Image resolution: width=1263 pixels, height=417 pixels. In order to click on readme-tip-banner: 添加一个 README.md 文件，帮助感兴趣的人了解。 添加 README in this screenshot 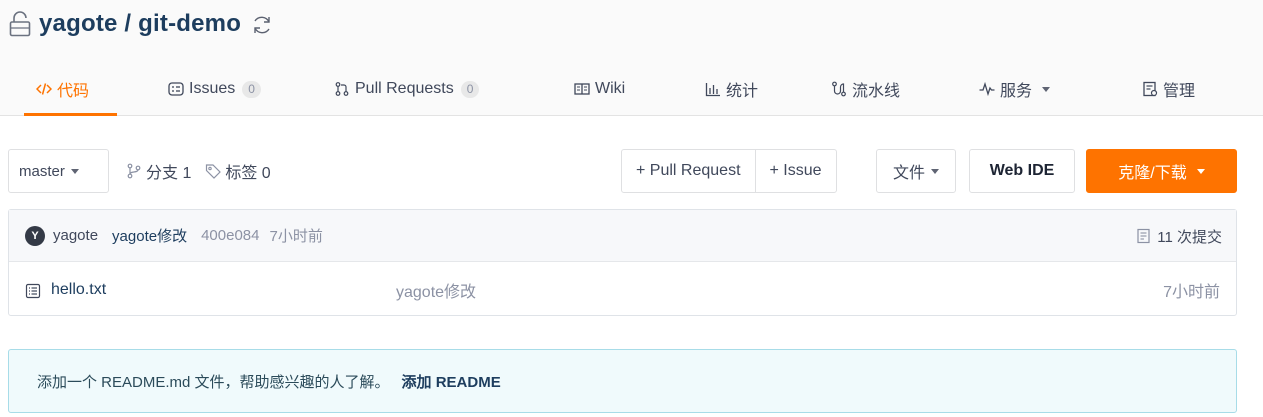, I will do `click(622, 381)`.